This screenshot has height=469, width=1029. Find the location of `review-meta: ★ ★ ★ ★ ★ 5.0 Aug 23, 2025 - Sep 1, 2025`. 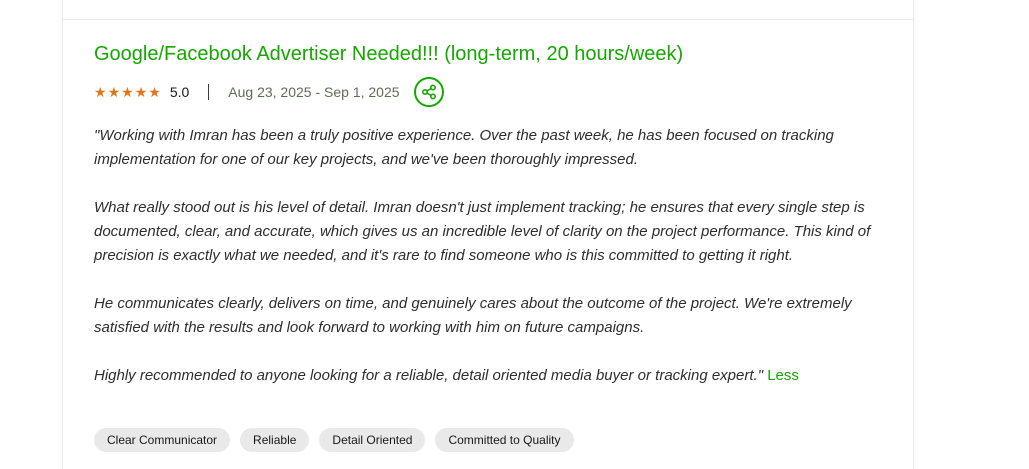

review-meta: ★ ★ ★ ★ ★ 5.0 Aug 23, 2025 - Sep 1, 2025 is located at coordinates (269, 92).